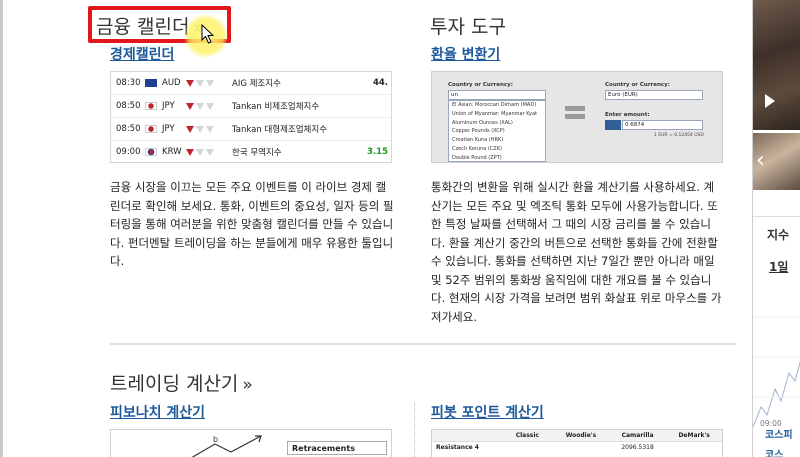  What do you see at coordinates (157, 412) in the screenshot?
I see `fibonacci-calculator-link: 피보나치 계산기` at bounding box center [157, 412].